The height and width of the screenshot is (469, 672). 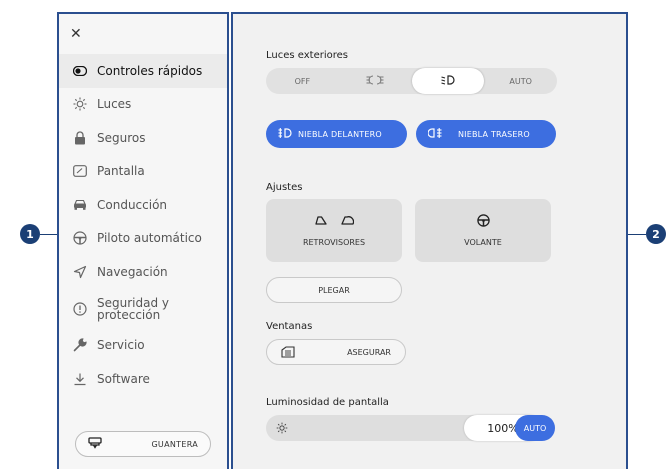 I want to click on sidebar-item-label: Luces, so click(x=114, y=104).